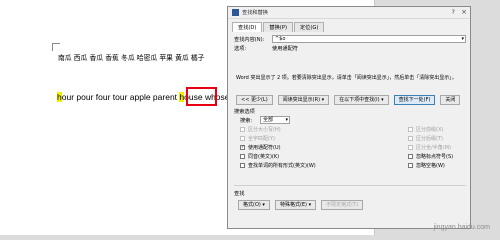 Image resolution: width=500 pixels, height=240 pixels. What do you see at coordinates (247, 27) in the screenshot?
I see `tab-find: 查找(D)` at bounding box center [247, 27].